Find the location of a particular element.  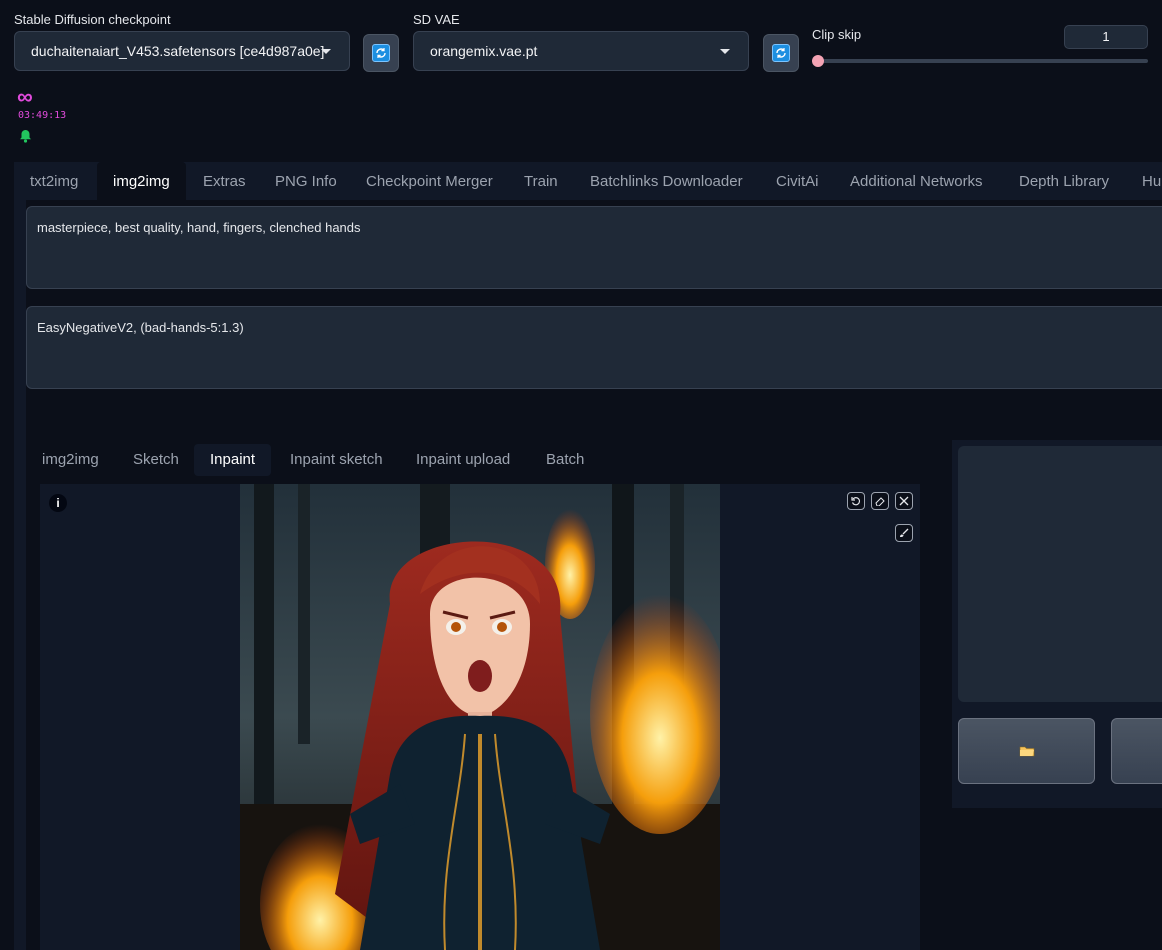

clip-skip-slider-track is located at coordinates (983, 61).